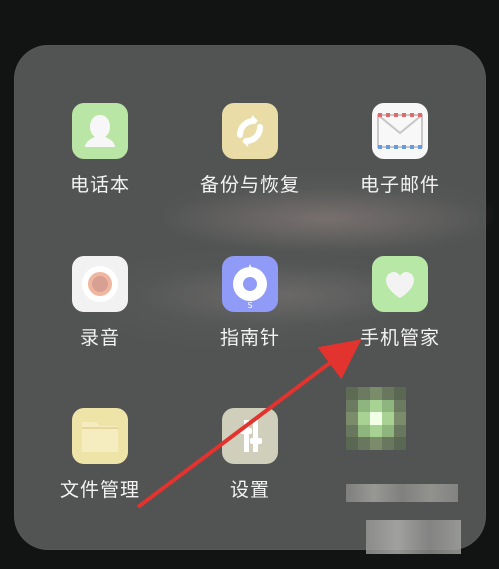  Describe the element at coordinates (249, 424) in the screenshot. I see `annotation-arrow-icon` at that location.